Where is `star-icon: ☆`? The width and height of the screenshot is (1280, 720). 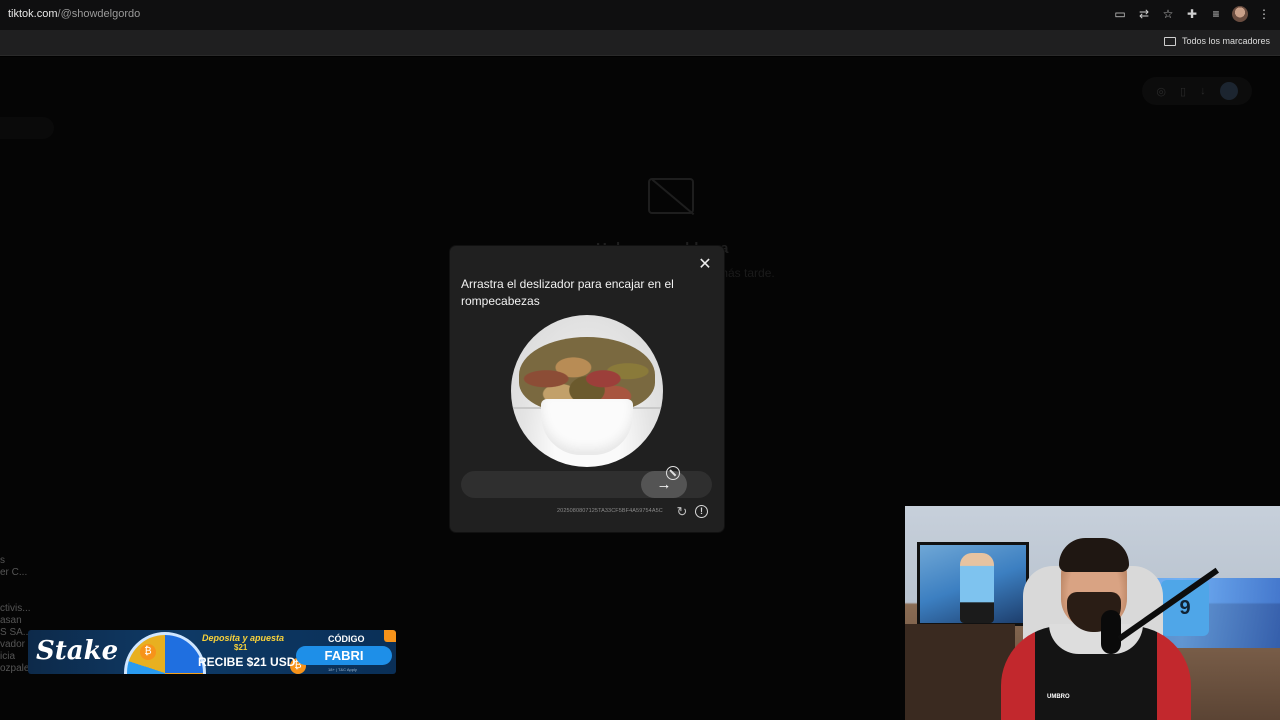 star-icon: ☆ is located at coordinates (1168, 14).